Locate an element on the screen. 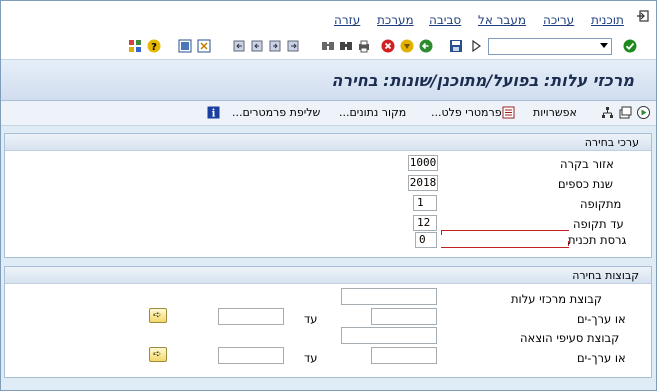  required-field-marker-mask is located at coordinates (505, 238).